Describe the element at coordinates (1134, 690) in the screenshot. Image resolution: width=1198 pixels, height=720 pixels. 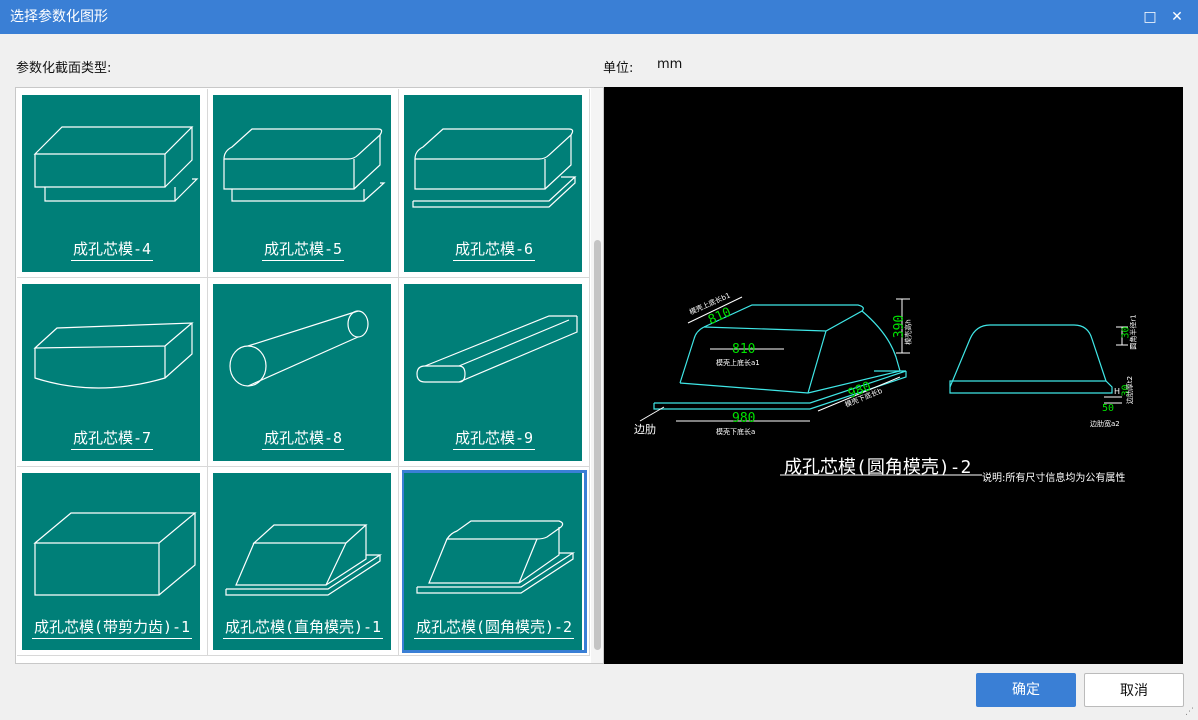
I see `cancel-button: 取消` at that location.